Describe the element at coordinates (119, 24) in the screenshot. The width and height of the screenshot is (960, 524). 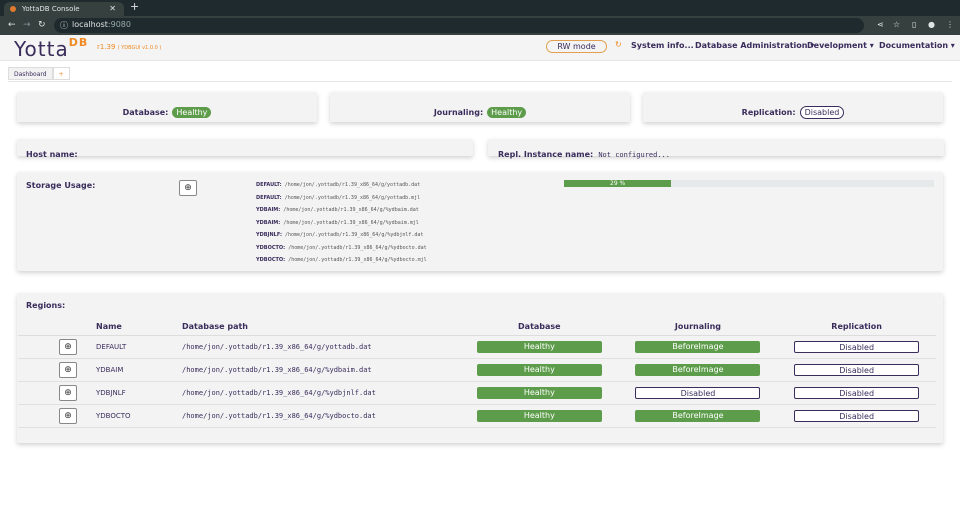
I see `url-port: :9080` at that location.